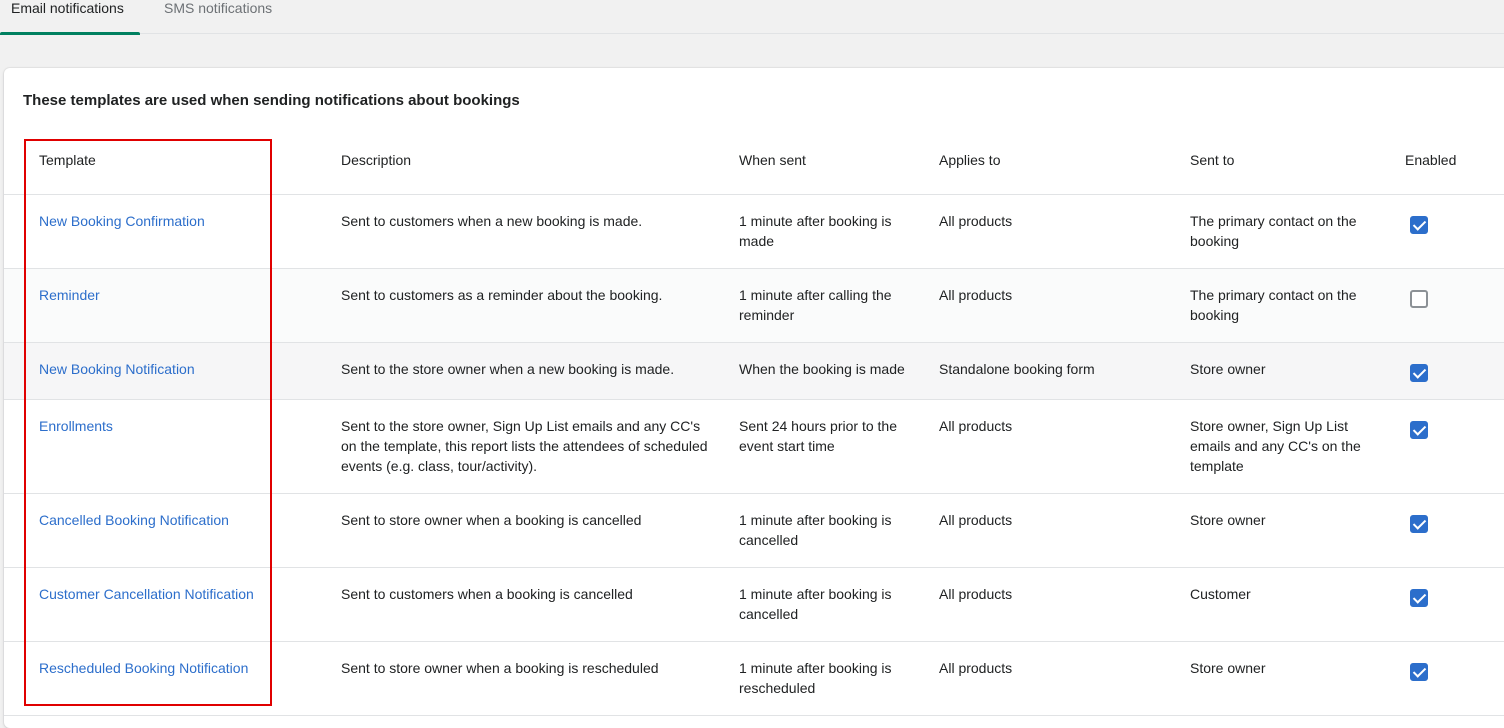 This screenshot has height=728, width=1504. What do you see at coordinates (1447, 160) in the screenshot?
I see `header-enabled: Enabled` at bounding box center [1447, 160].